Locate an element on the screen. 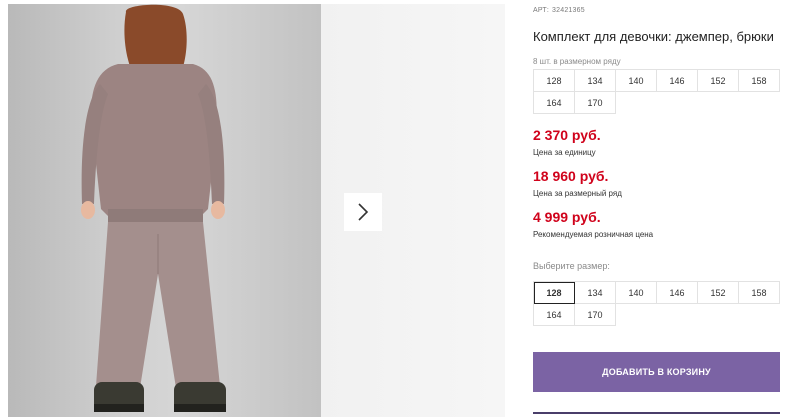 The image size is (800, 417). product-title: Комплект для девочки: джемпер, брюки is located at coordinates (653, 36).